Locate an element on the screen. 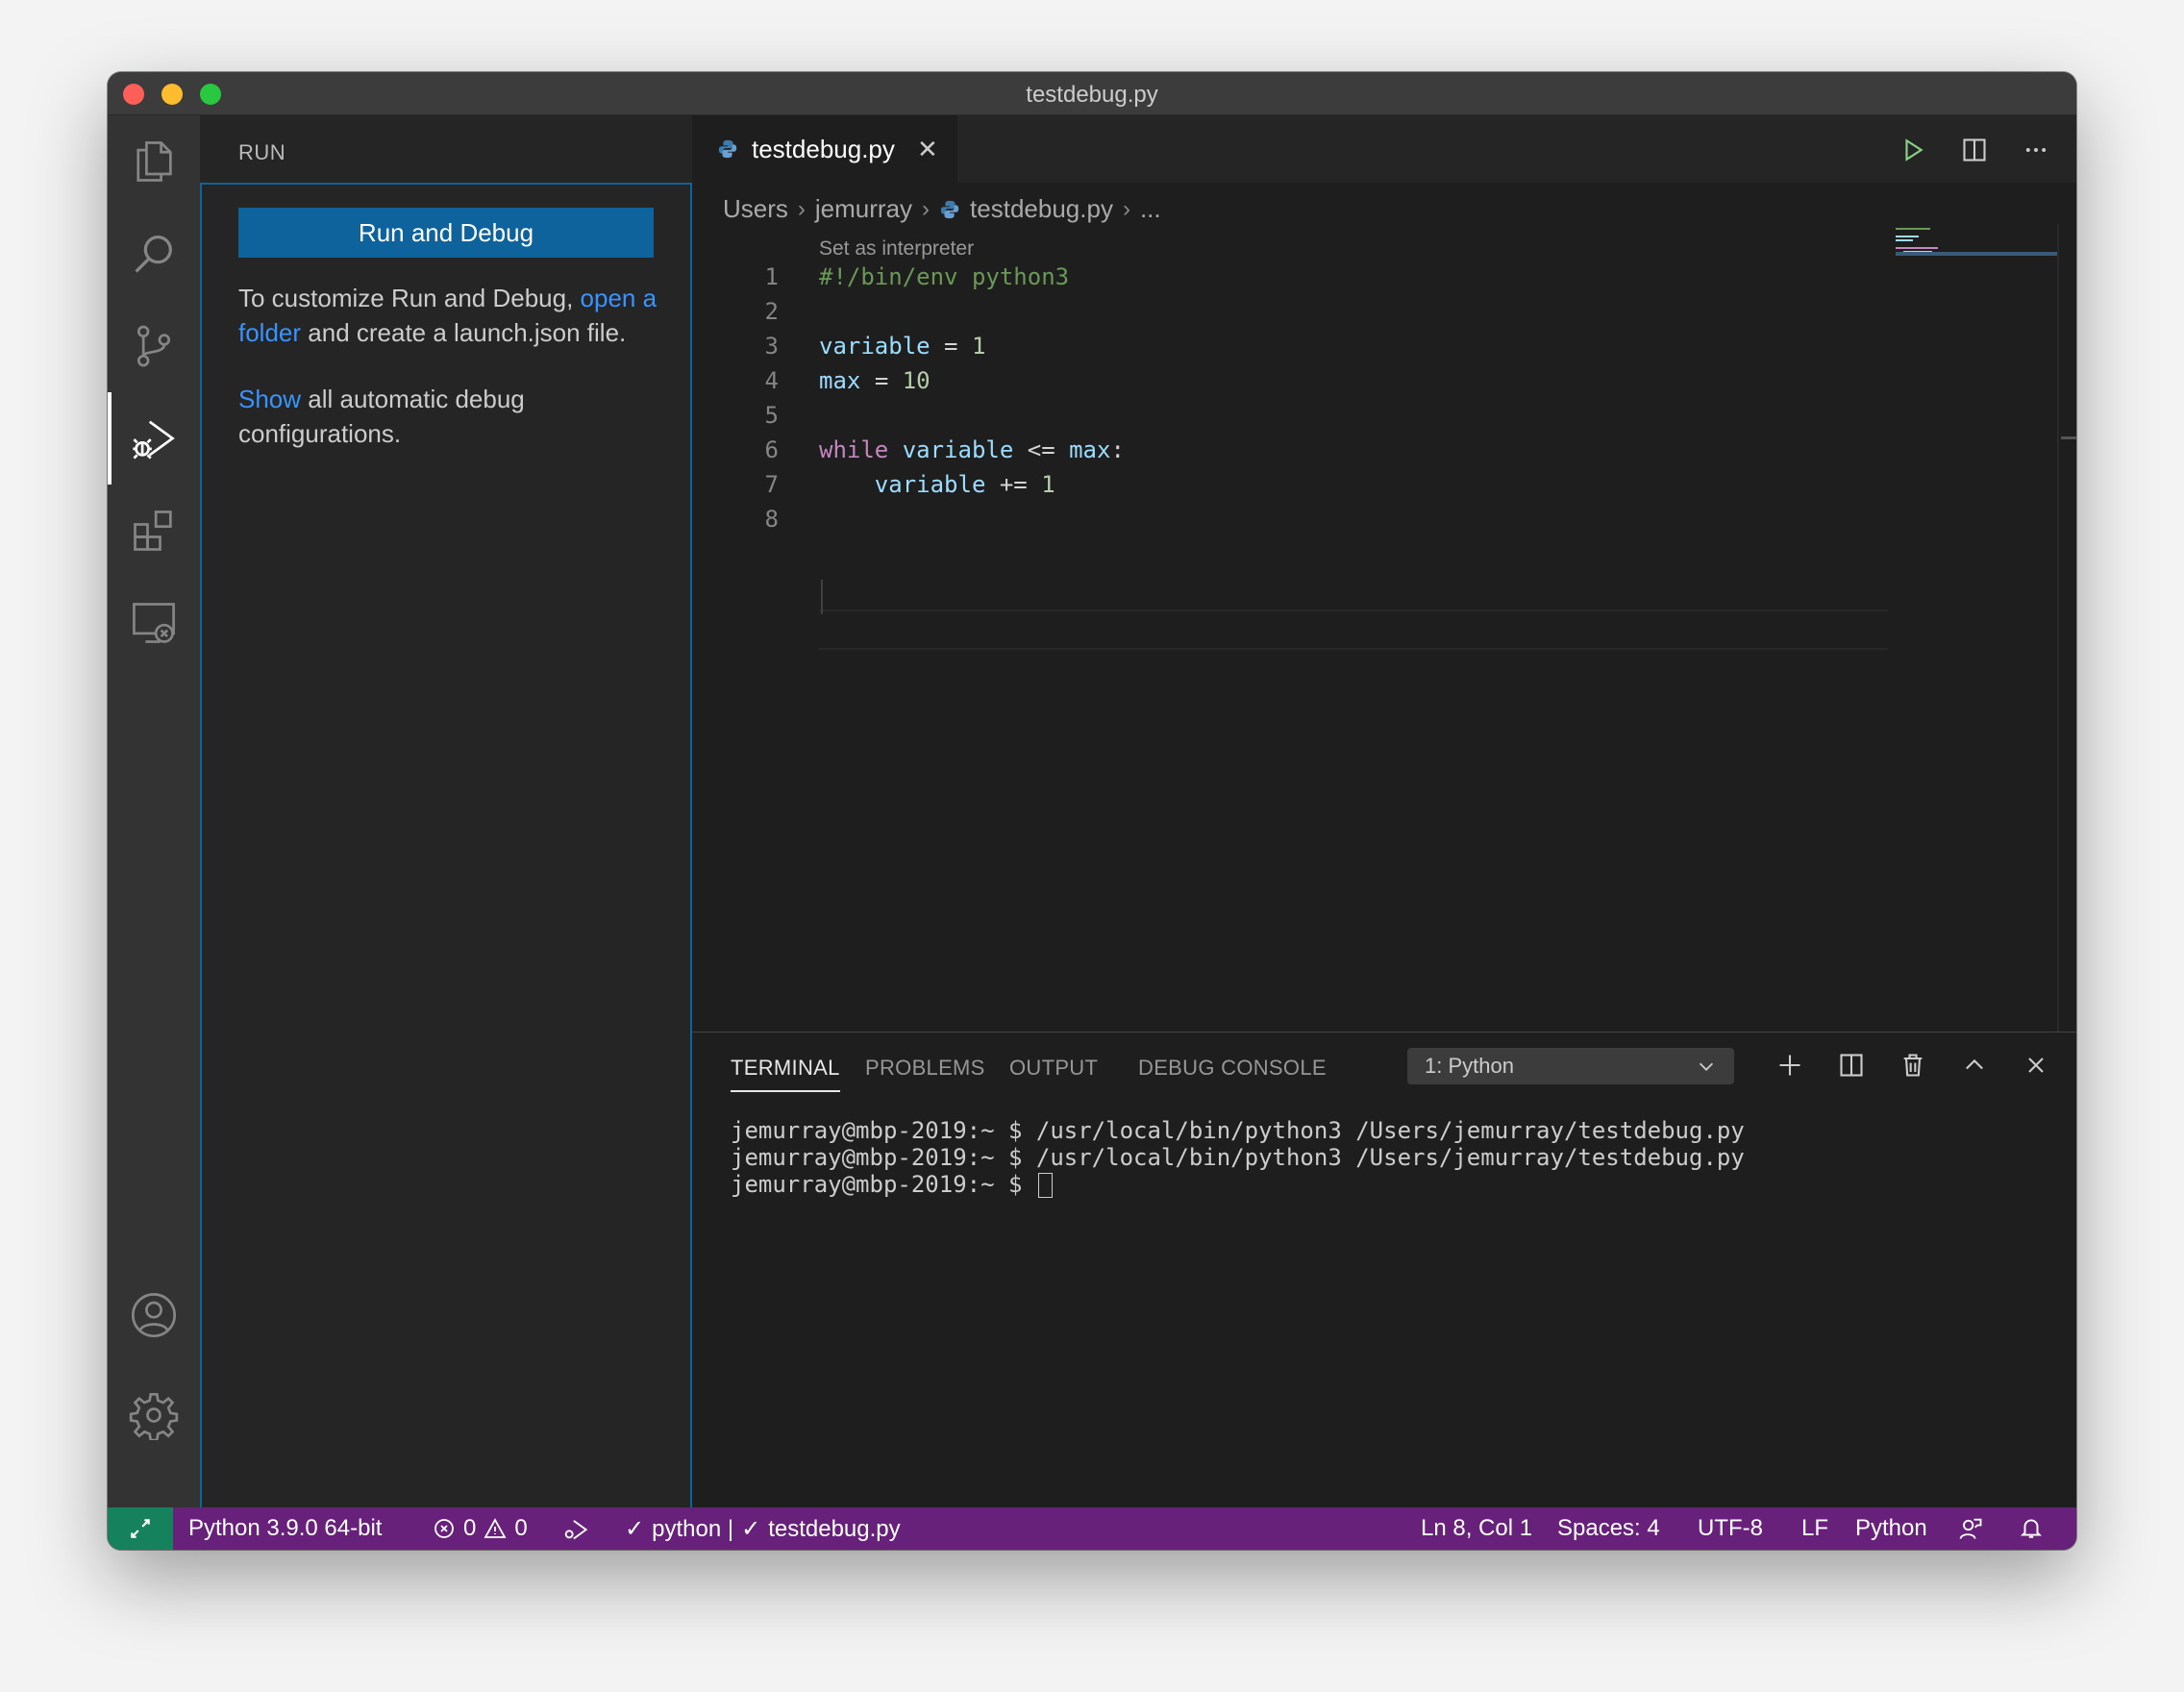 The height and width of the screenshot is (1692, 2184). breadcrumb-item: jemurray is located at coordinates (864, 209).